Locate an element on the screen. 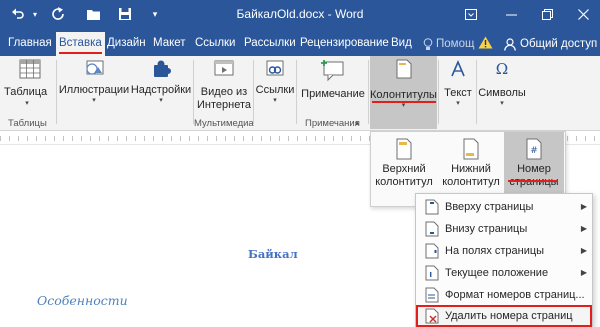 Image resolution: width=600 pixels, height=327 pixels. comment-button: Примечание is located at coordinates (333, 78).